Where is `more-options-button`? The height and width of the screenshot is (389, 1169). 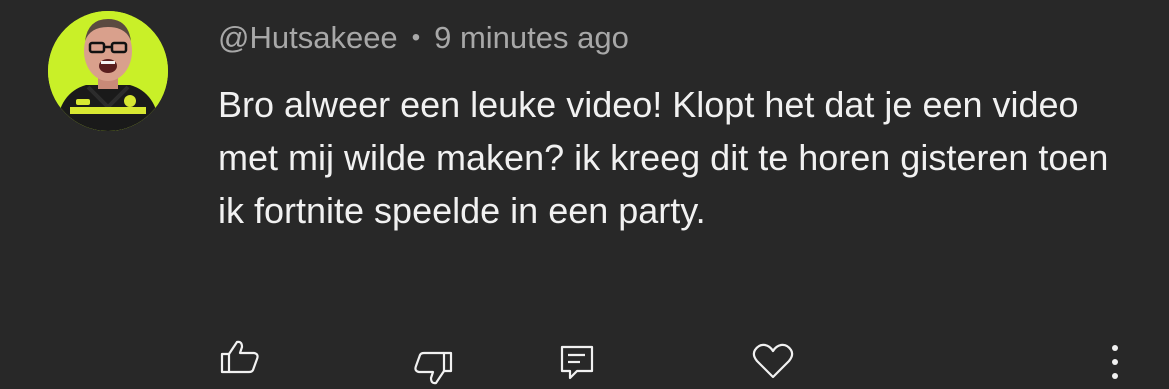
more-options-button is located at coordinates (1115, 362).